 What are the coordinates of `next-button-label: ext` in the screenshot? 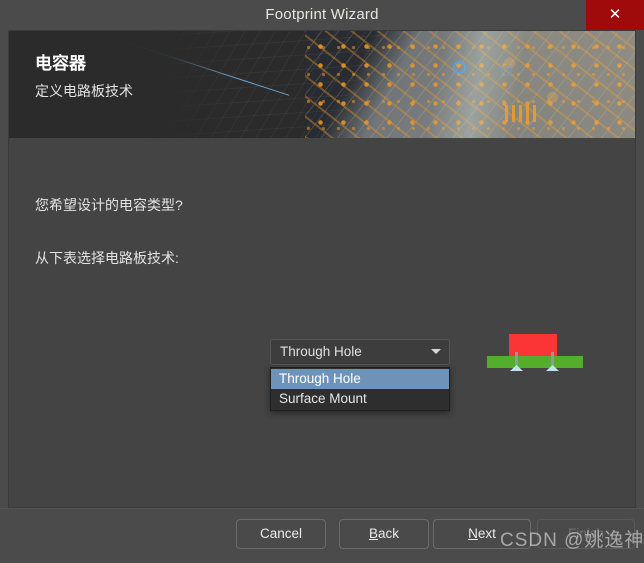 It's located at (486, 533).